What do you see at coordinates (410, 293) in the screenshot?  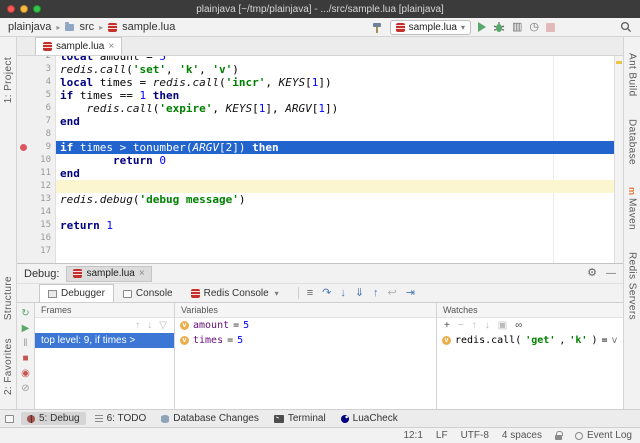 I see `run-to-cursor-icon: ⇥` at bounding box center [410, 293].